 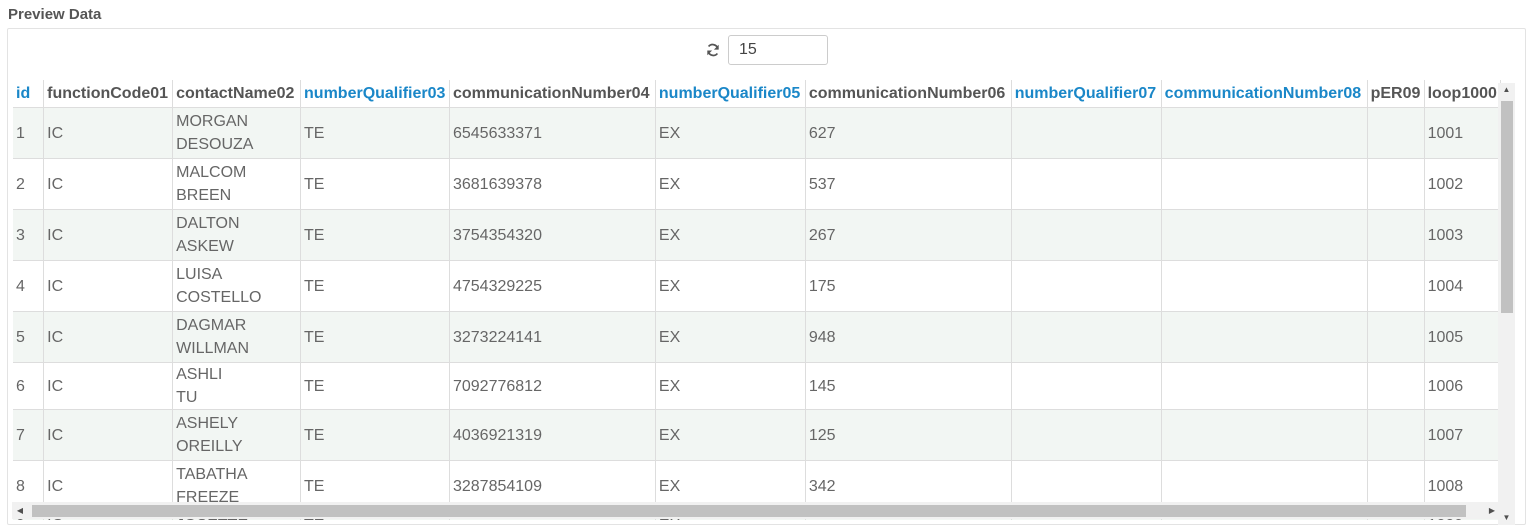 I want to click on table-row: 2 IC MALCOM BREEN TE 3681639378 EX 537 1002, so click(x=757, y=184).